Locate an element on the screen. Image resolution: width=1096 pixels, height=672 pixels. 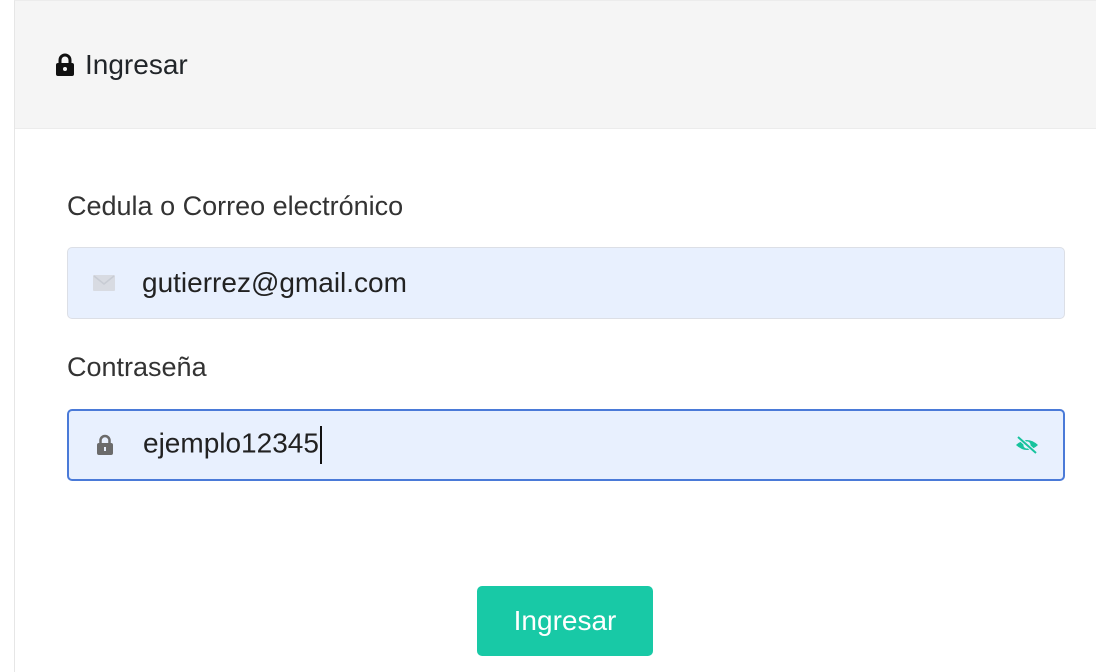
card-title: Ingresar is located at coordinates (136, 64).